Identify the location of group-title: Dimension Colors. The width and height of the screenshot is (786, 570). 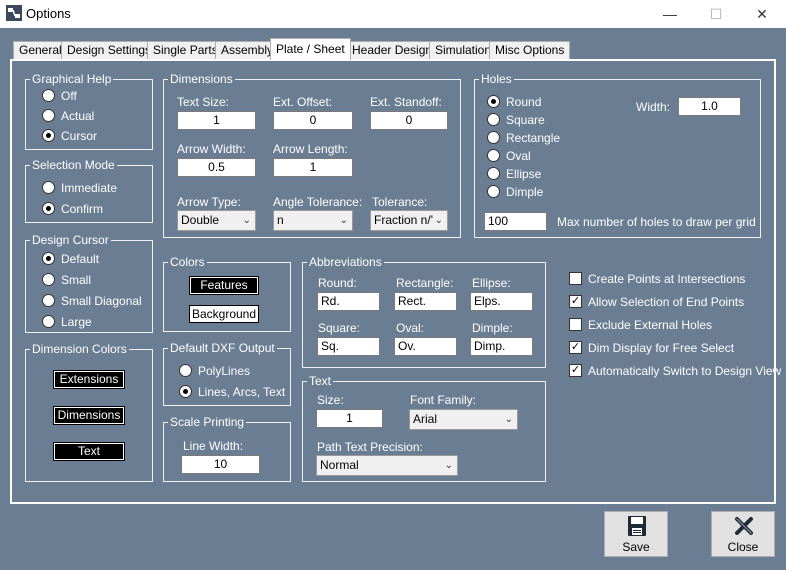
(79, 349).